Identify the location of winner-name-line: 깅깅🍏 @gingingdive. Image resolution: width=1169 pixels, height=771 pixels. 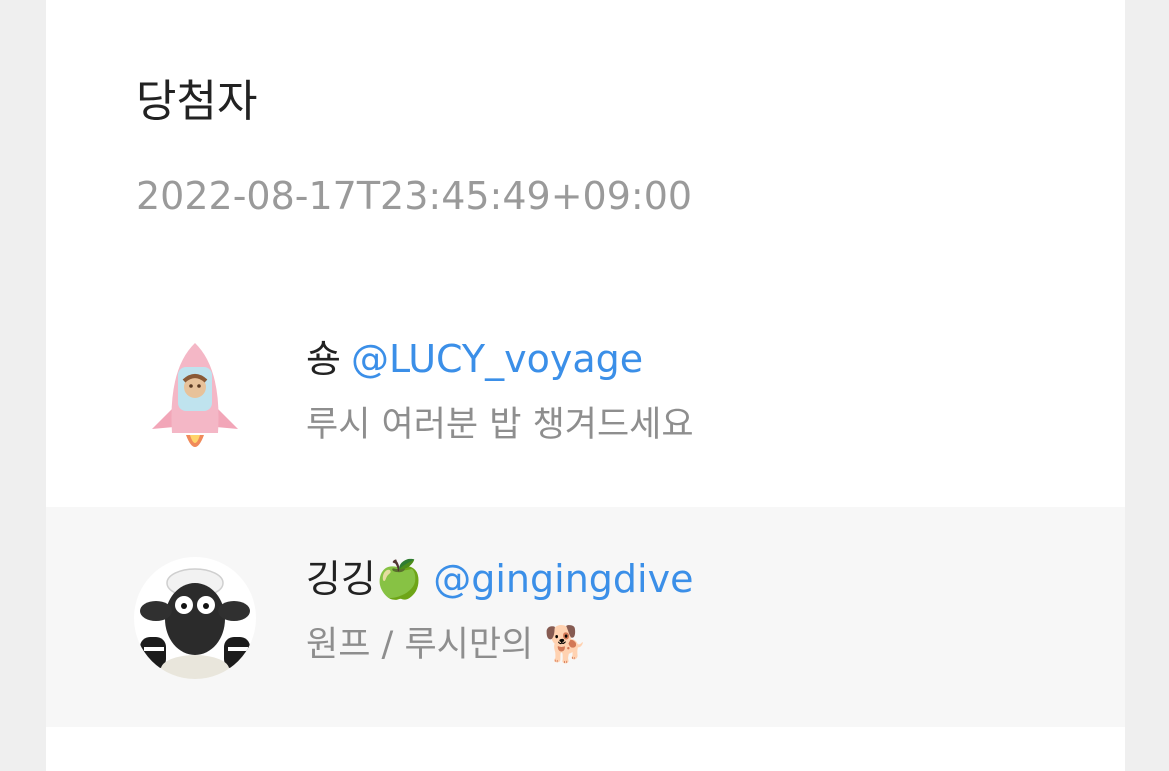
(499, 579).